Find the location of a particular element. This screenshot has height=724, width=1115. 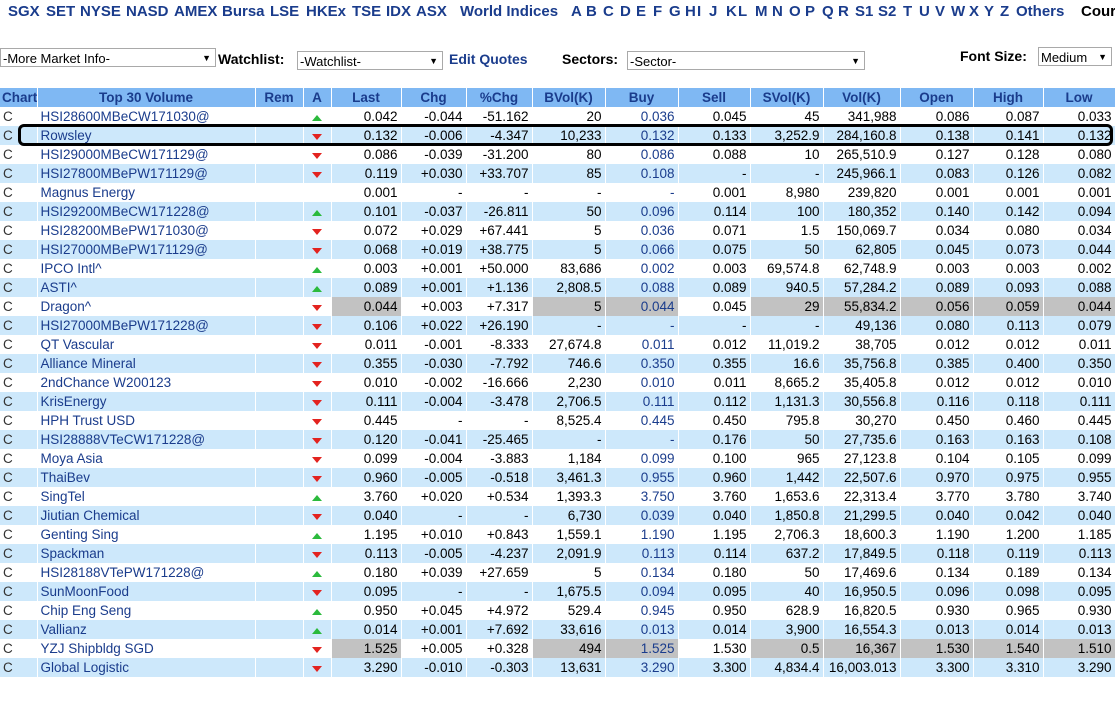

nav-exchange-amex: AMEX is located at coordinates (195, 12).